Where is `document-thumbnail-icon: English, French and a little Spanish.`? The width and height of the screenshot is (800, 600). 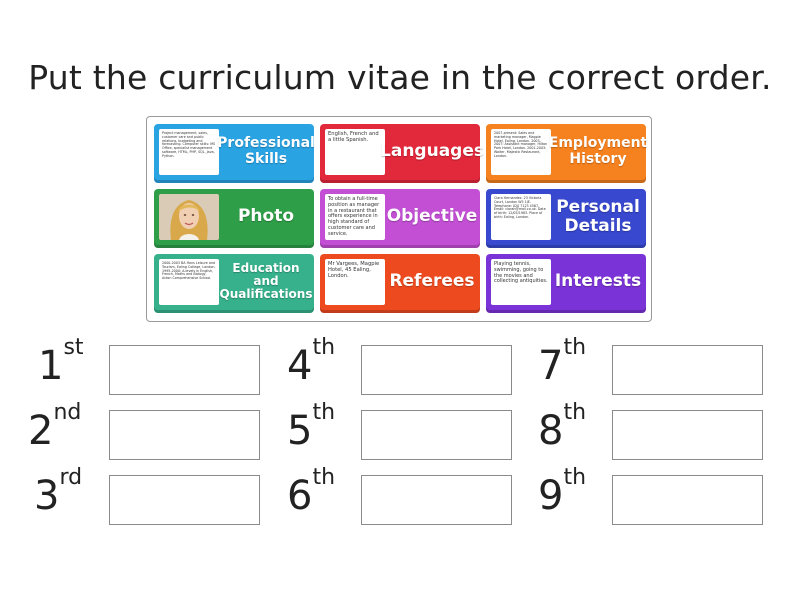 document-thumbnail-icon: English, French and a little Spanish. is located at coordinates (355, 152).